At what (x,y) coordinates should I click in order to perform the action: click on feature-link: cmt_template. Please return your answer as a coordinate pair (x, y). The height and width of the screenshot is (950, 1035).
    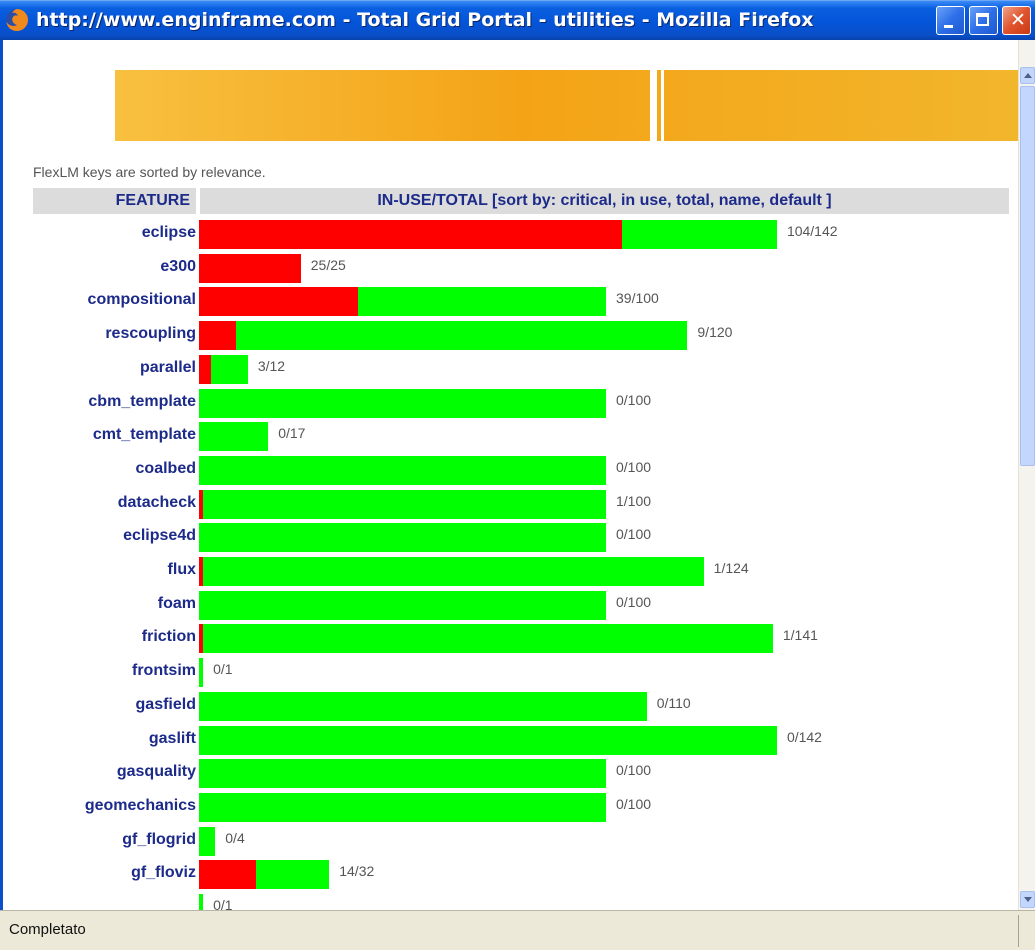
    Looking at the image, I should click on (114, 435).